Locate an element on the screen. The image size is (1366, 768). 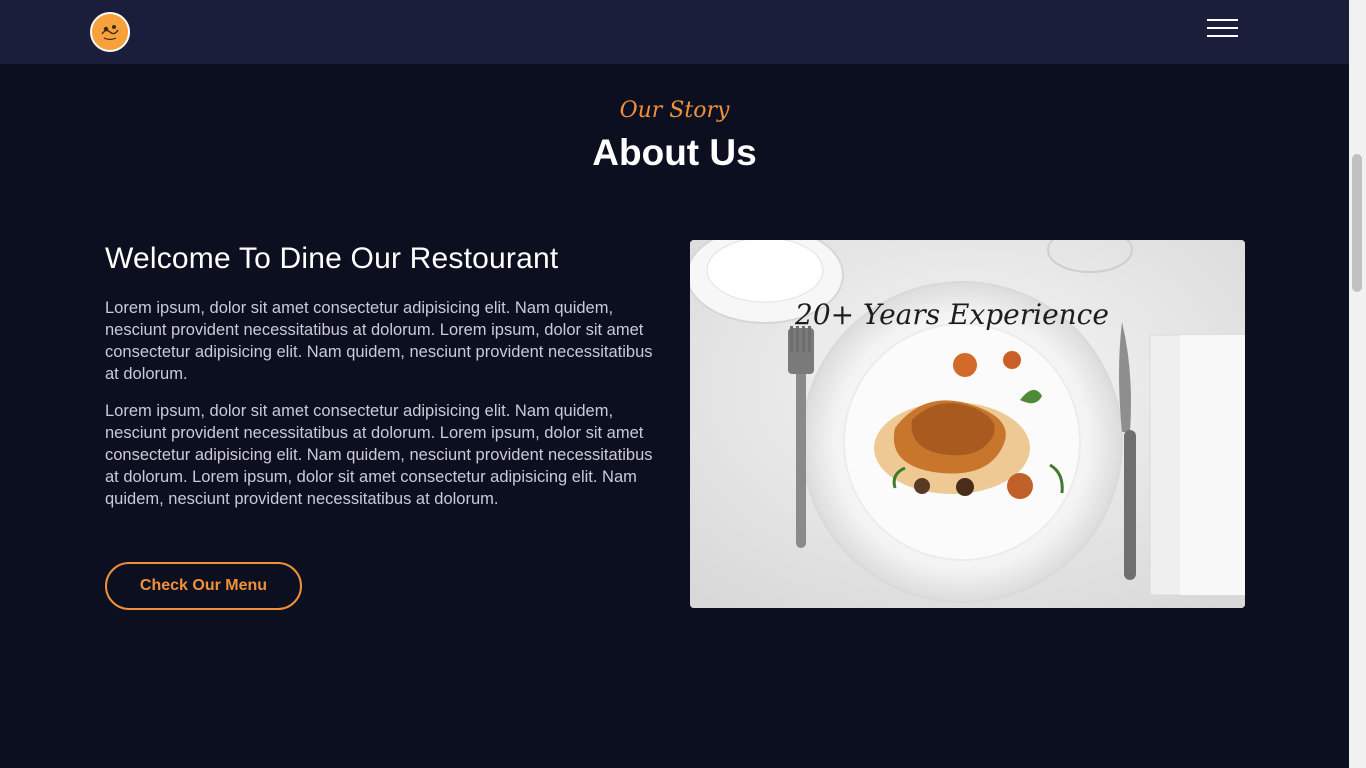
check-menu-button: Check Our Menu is located at coordinates (203, 586).